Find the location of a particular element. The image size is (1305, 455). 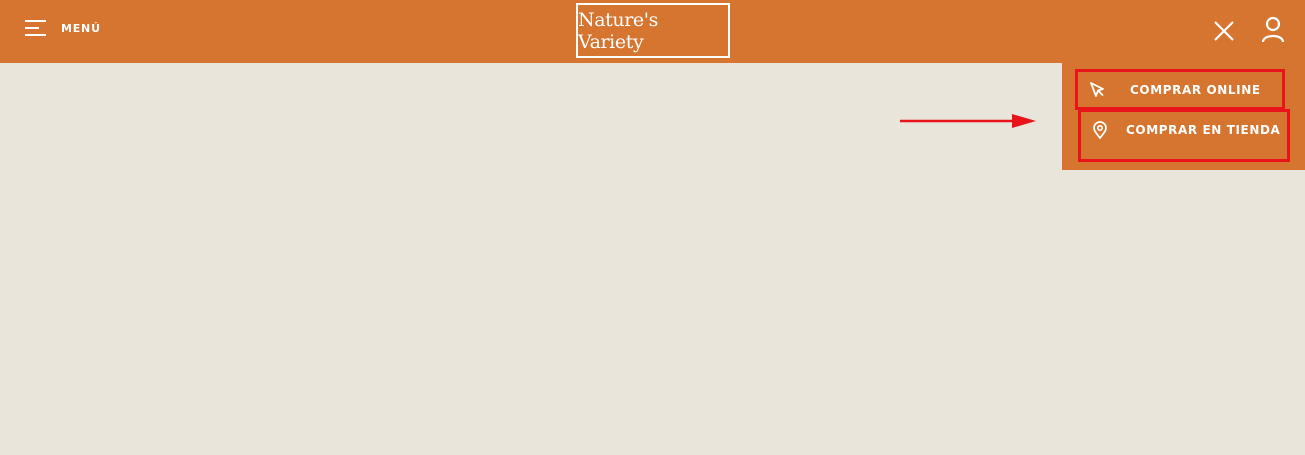

buy-in-store-option: COMPRAR EN TIENDA is located at coordinates (1184, 135).